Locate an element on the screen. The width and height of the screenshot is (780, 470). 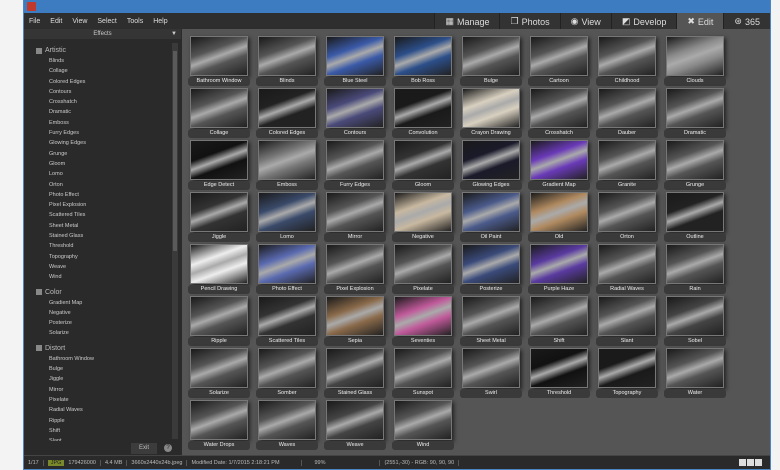
effect-thumbnail: Bob Ross is located at coordinates (423, 61).